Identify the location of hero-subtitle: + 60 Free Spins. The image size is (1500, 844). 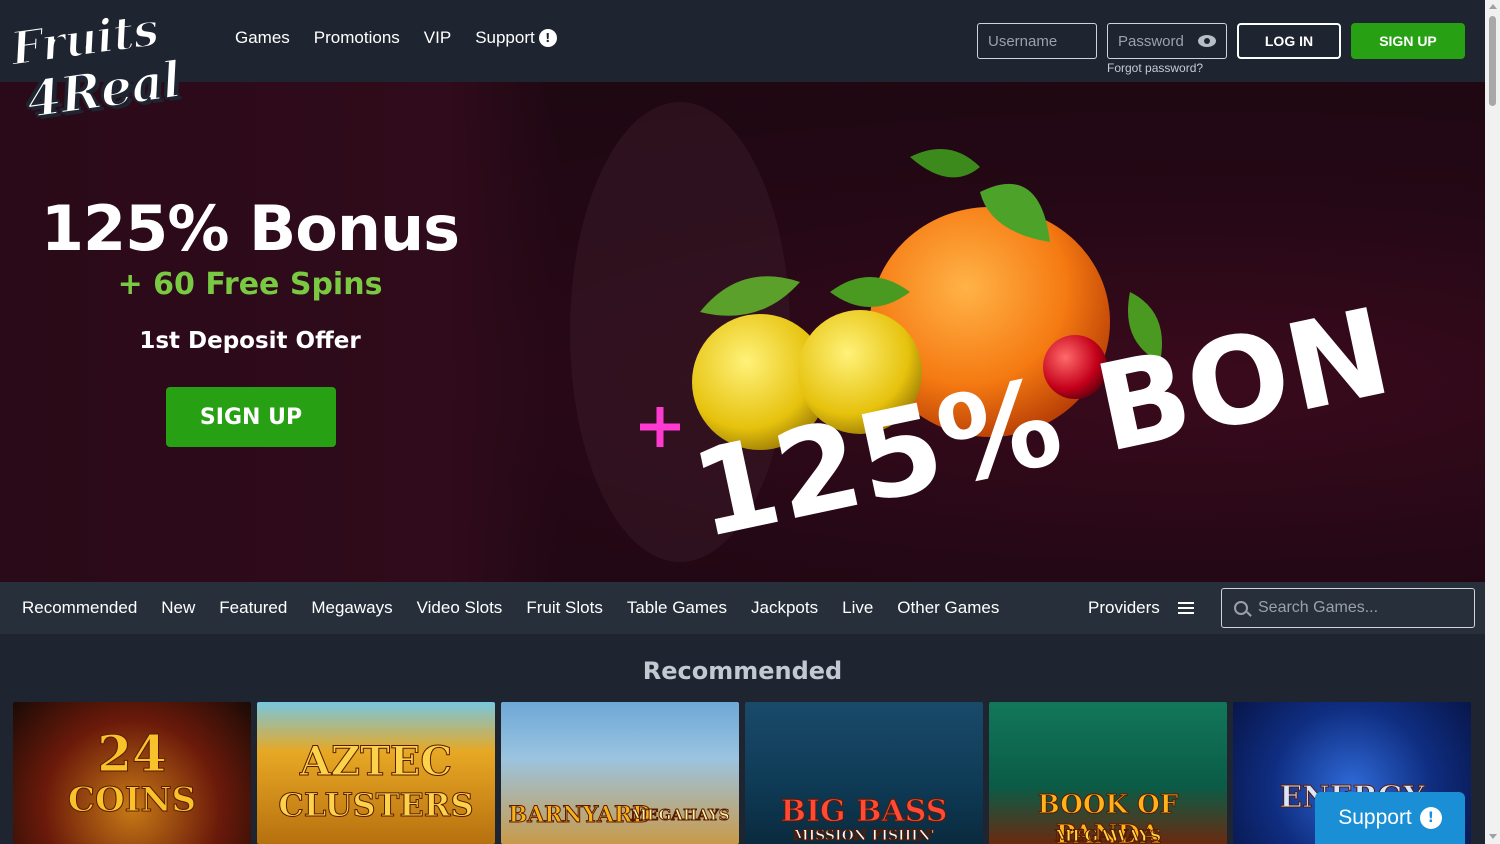
(250, 284).